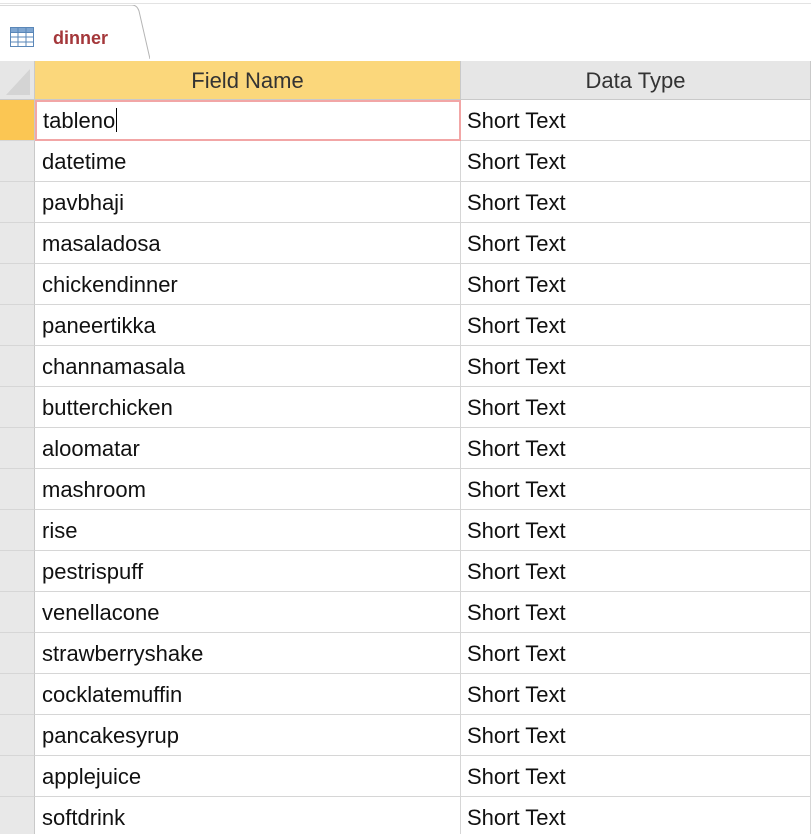  Describe the element at coordinates (92, 776) in the screenshot. I see `field-name-text: applejuice` at that location.